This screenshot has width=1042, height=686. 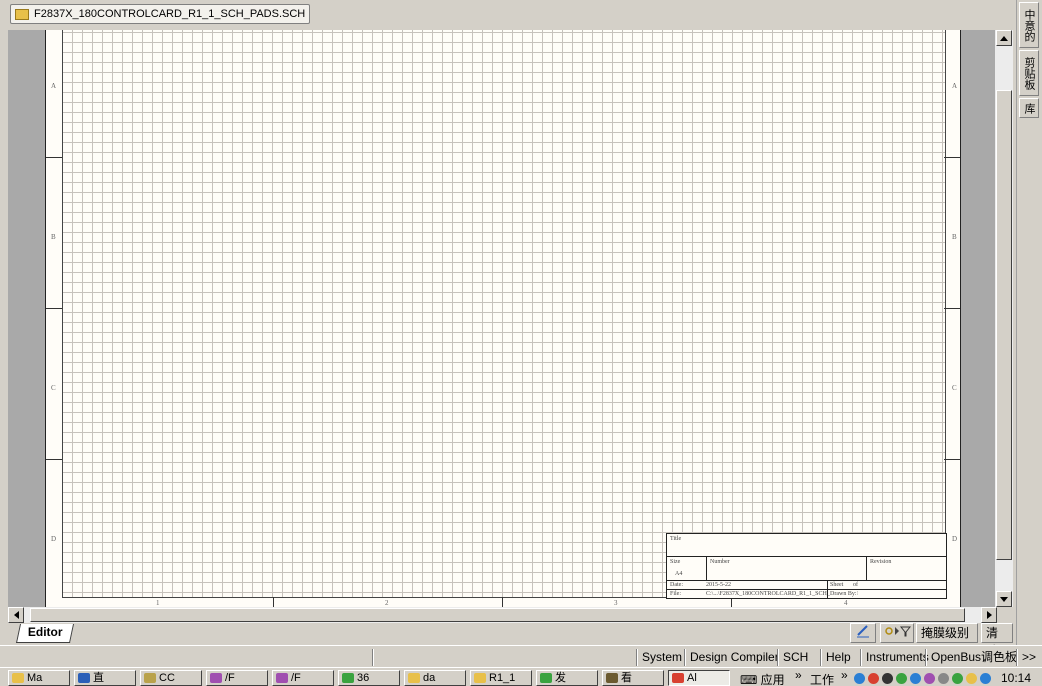 I want to click on side-tab-library: 库, so click(x=1029, y=108).